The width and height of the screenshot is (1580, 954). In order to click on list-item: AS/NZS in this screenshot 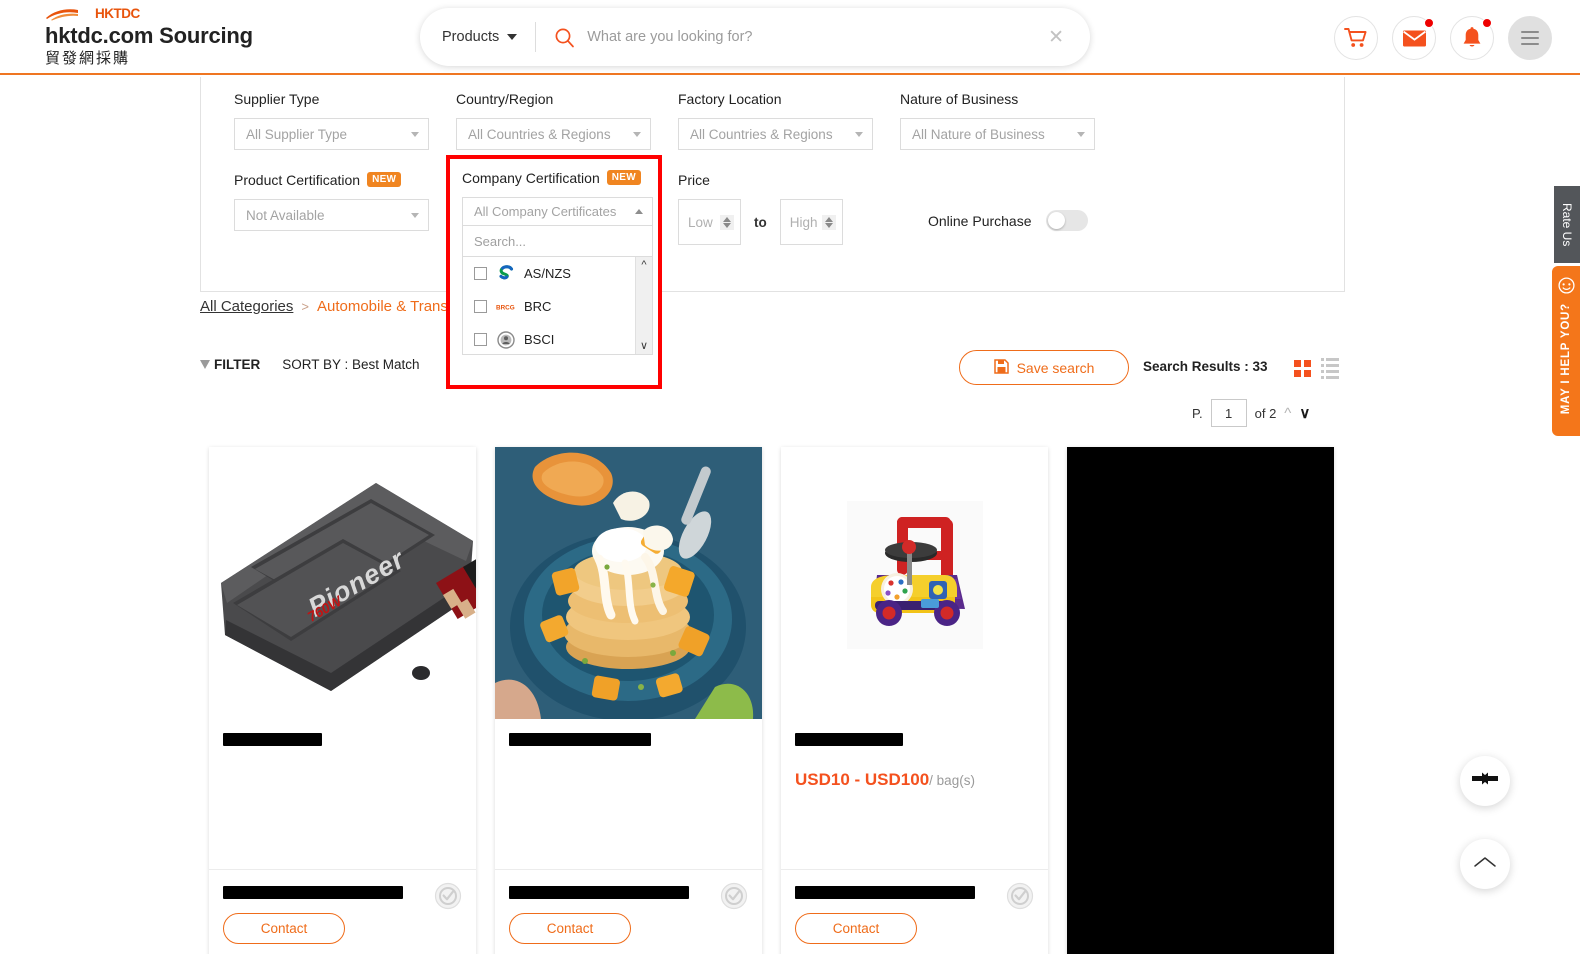, I will do `click(549, 273)`.